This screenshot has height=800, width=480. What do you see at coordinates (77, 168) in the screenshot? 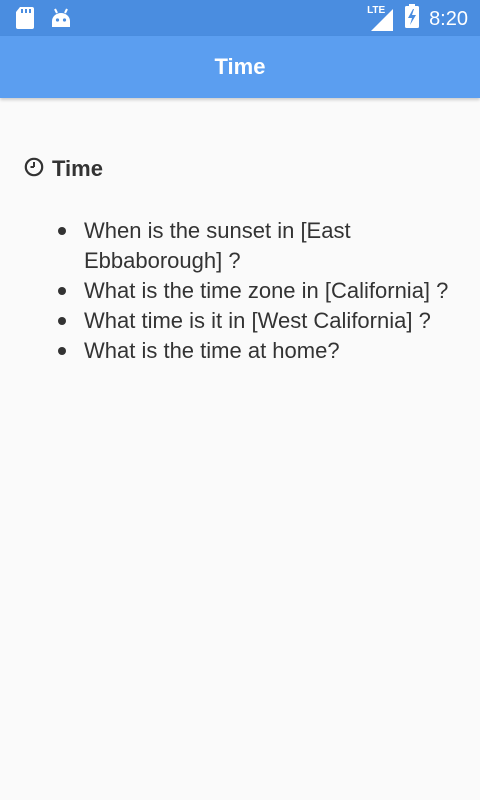
I see `section-title: Time` at bounding box center [77, 168].